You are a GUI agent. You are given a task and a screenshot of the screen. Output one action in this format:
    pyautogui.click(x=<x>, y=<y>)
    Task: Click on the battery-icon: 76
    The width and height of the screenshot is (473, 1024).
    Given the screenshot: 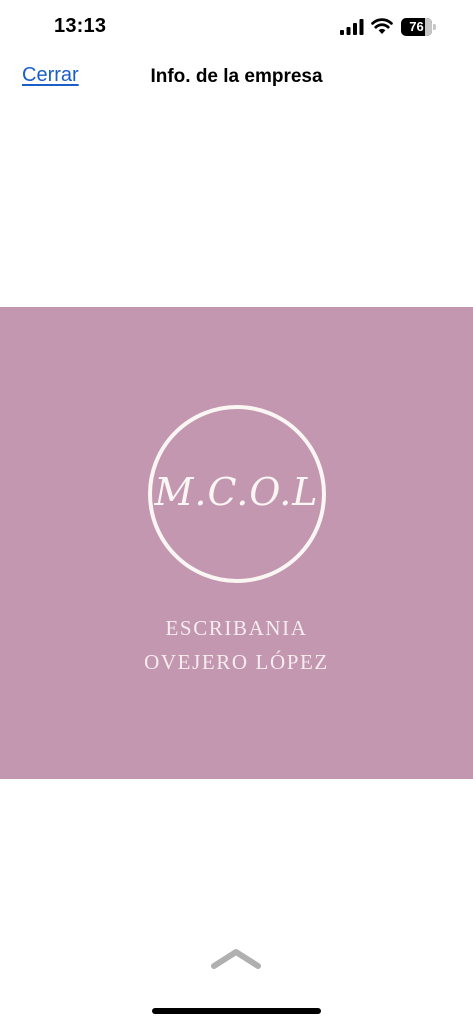 What is the action you would take?
    pyautogui.click(x=419, y=27)
    